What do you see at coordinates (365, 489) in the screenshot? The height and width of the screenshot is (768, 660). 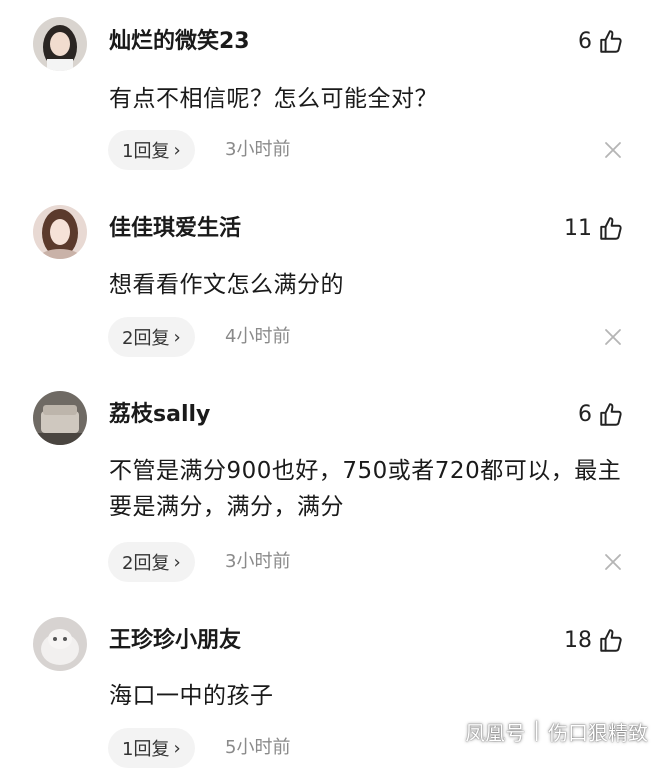 I see `comment-text: 不管是满分900也好，750或者720都可以，最主要是满分，满分，满分` at bounding box center [365, 489].